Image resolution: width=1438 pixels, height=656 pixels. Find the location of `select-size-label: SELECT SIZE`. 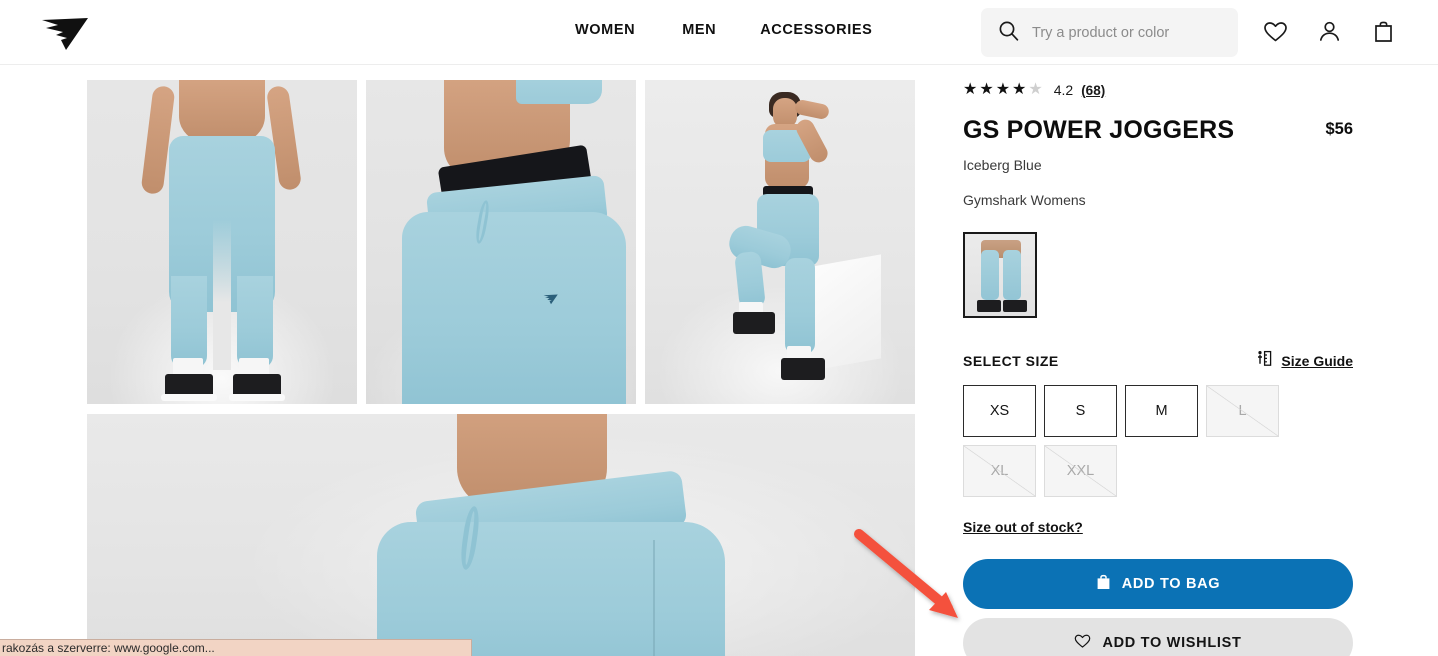

select-size-label: SELECT SIZE is located at coordinates (1011, 361).